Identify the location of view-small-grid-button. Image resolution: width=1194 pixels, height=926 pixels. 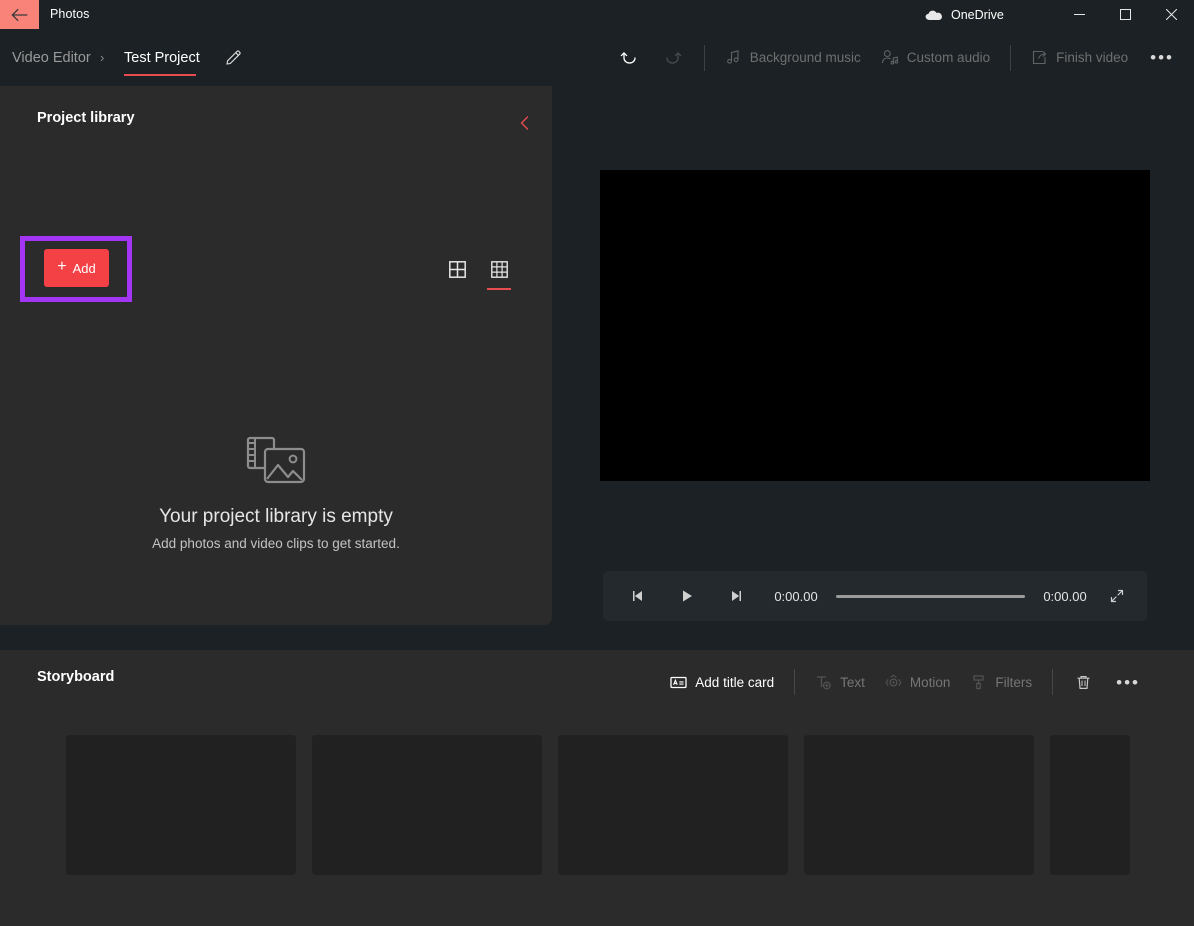
(499, 272).